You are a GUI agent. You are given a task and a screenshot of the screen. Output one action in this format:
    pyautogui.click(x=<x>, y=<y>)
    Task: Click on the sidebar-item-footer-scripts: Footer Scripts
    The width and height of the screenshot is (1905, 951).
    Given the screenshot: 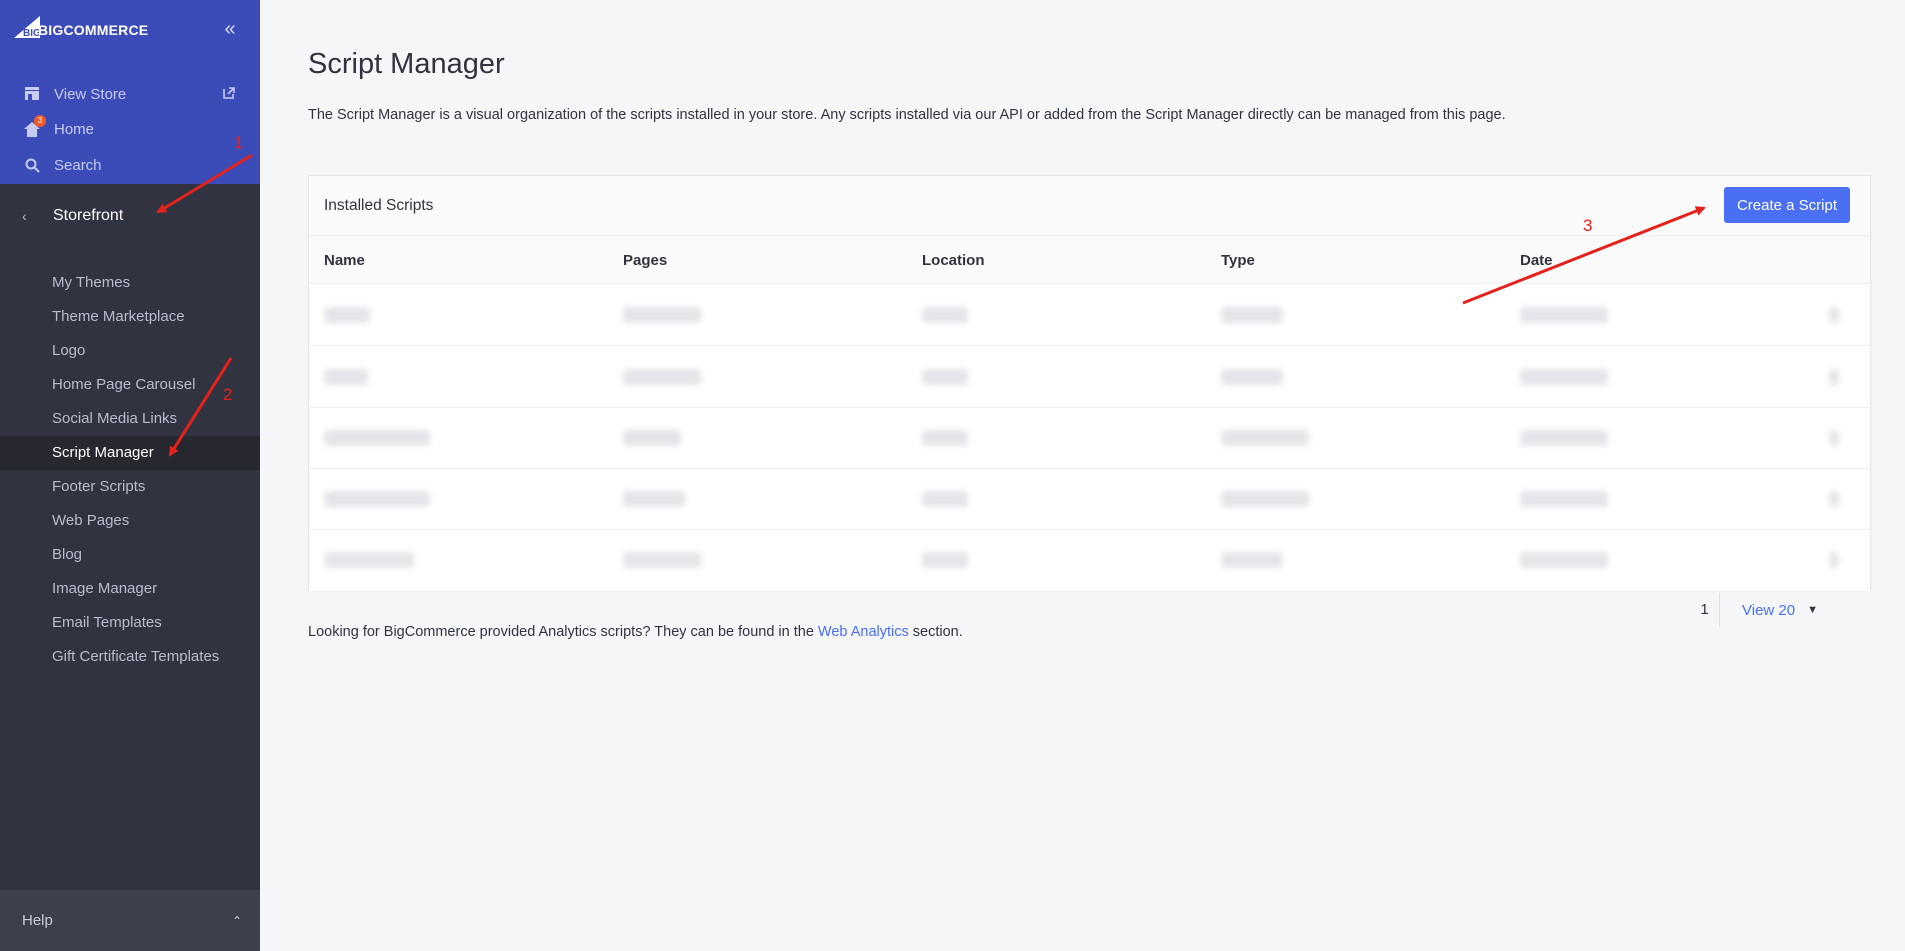 What is the action you would take?
    pyautogui.click(x=130, y=487)
    